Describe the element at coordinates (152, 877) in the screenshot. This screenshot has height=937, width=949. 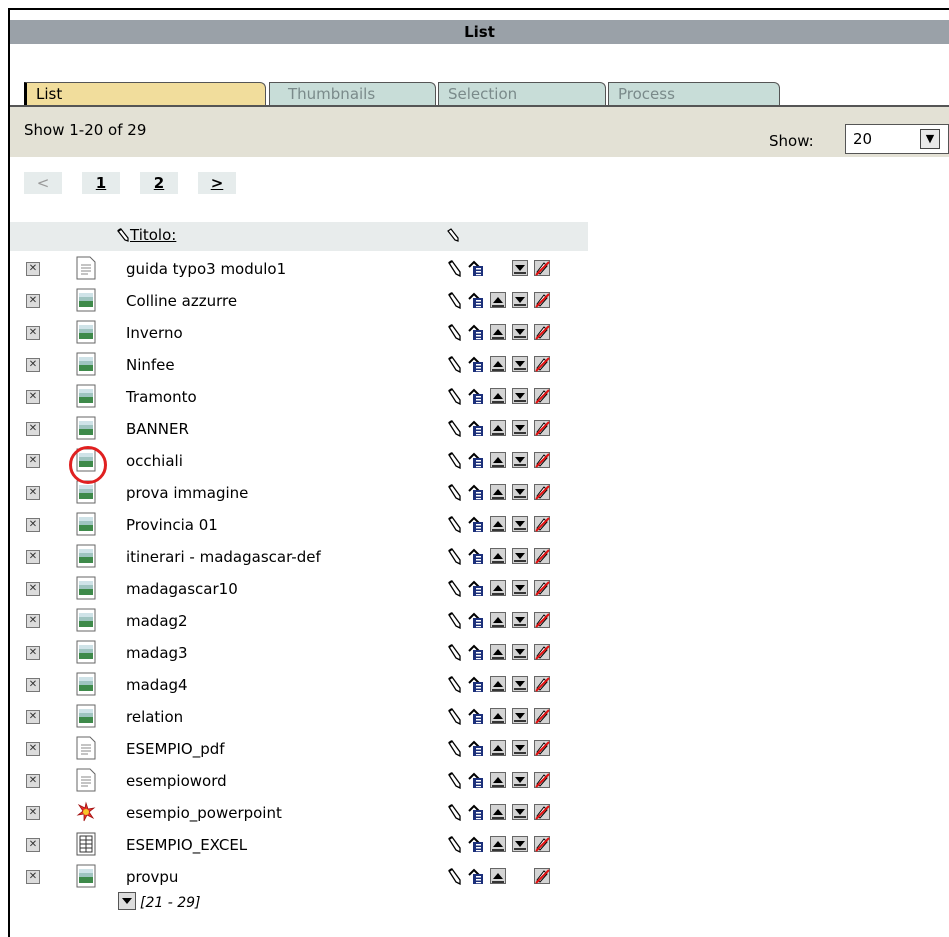
I see `file-title: provpu` at that location.